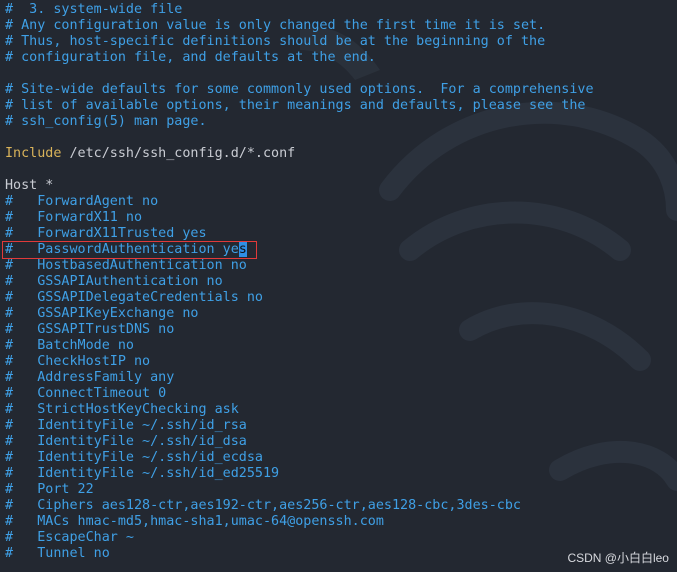  Describe the element at coordinates (130, 265) in the screenshot. I see `option-text: HostbasedAuthentication no` at that location.